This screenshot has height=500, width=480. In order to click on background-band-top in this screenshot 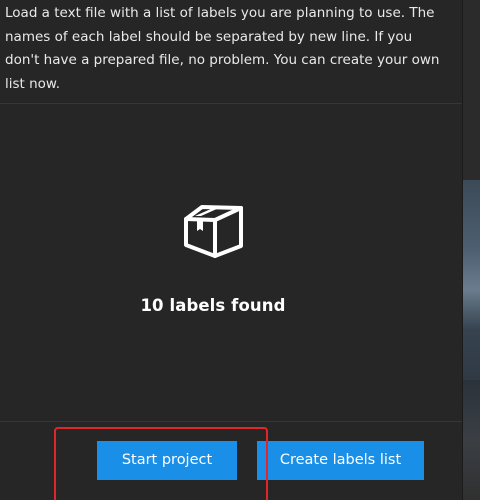, I will do `click(471, 90)`.